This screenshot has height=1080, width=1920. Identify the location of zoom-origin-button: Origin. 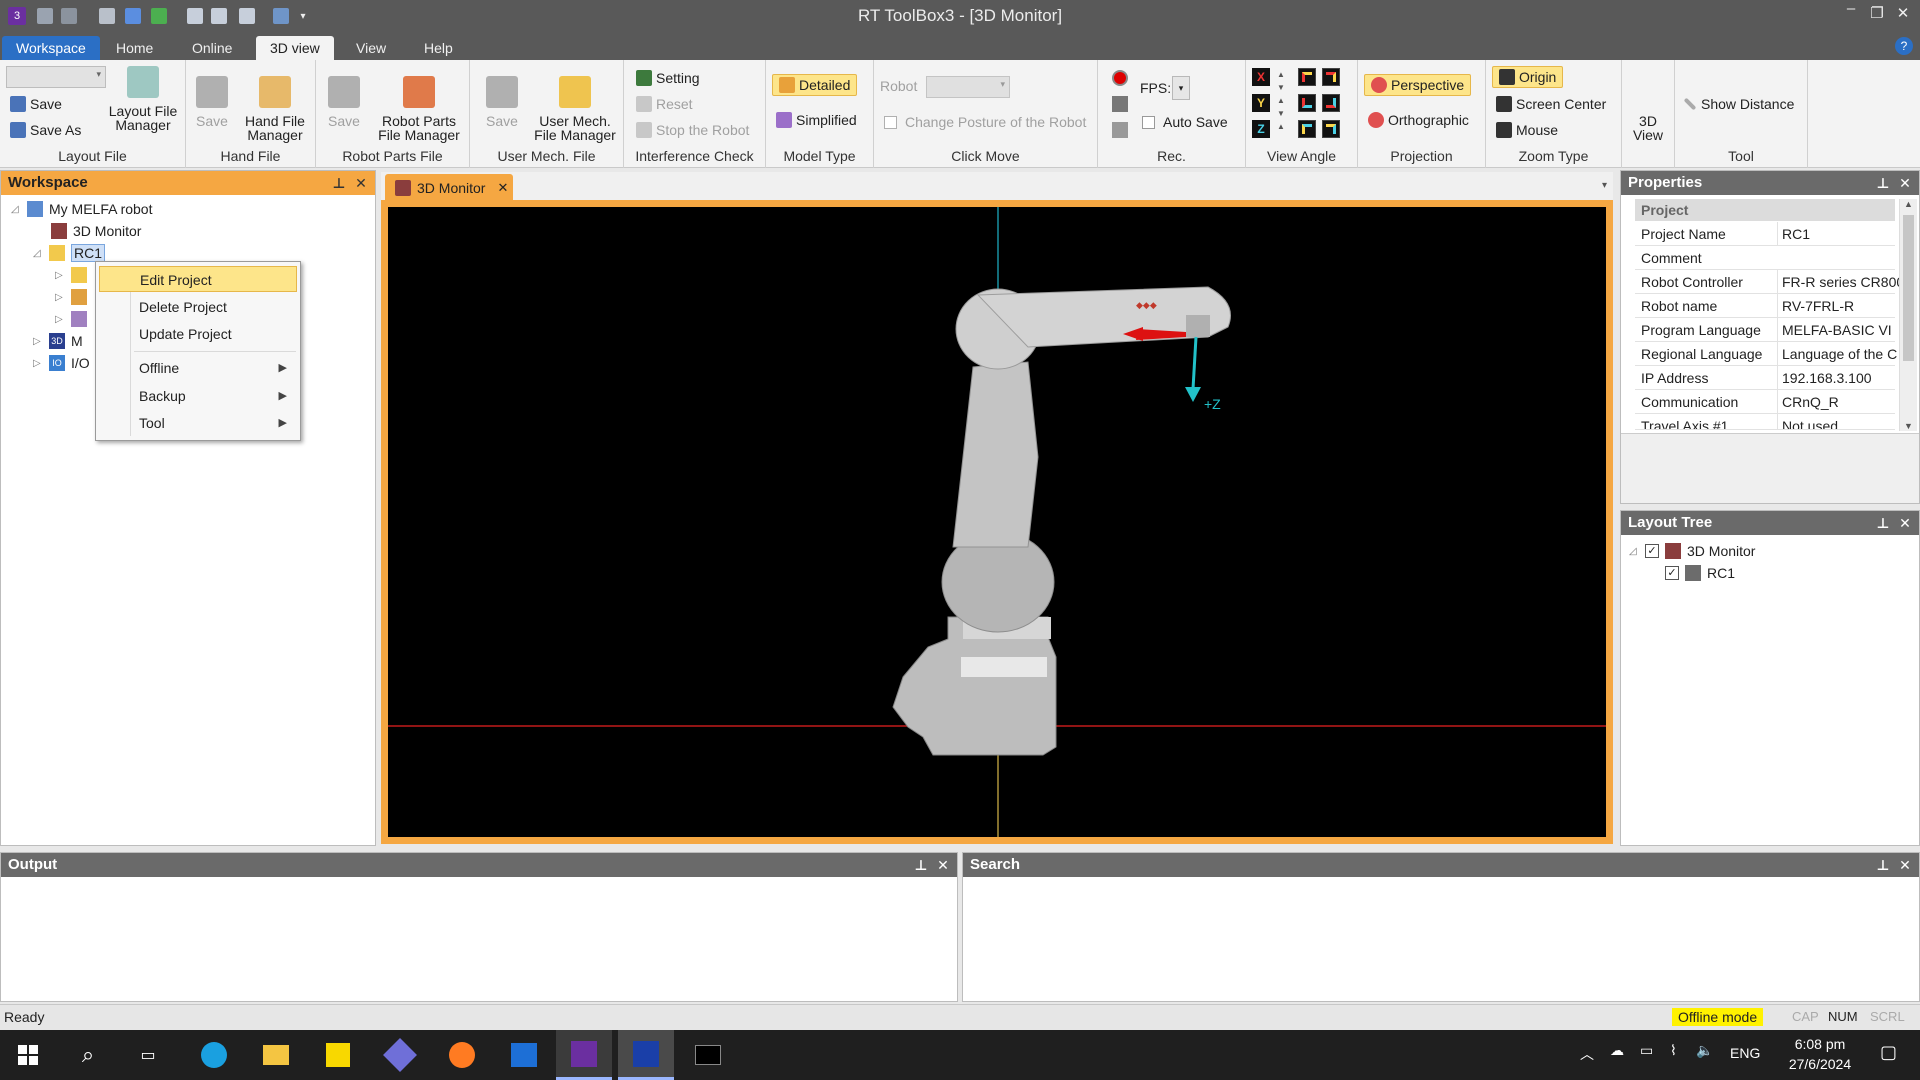
(1528, 77).